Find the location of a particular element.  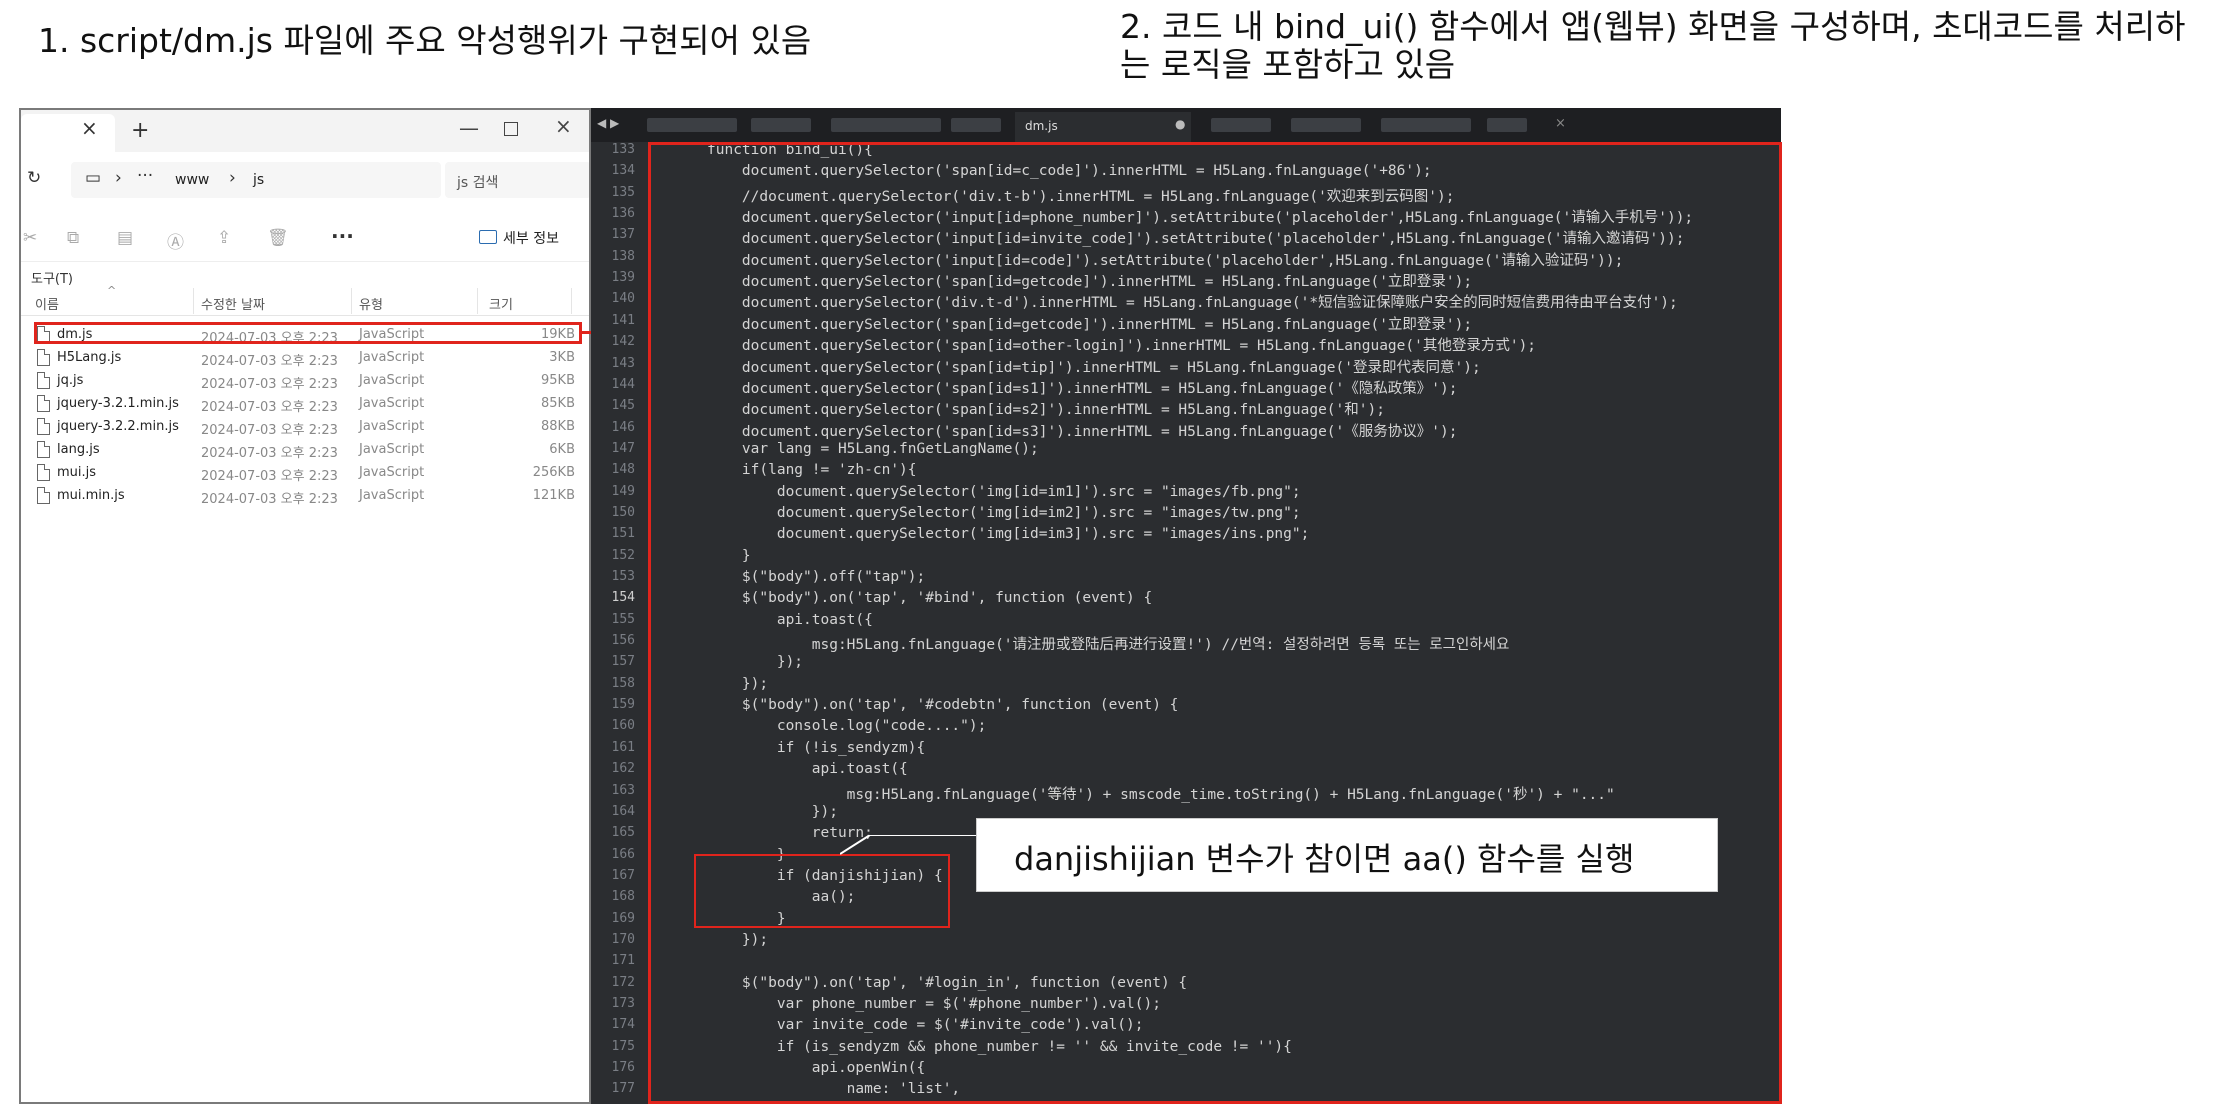

new-tab-icon: + is located at coordinates (140, 130).